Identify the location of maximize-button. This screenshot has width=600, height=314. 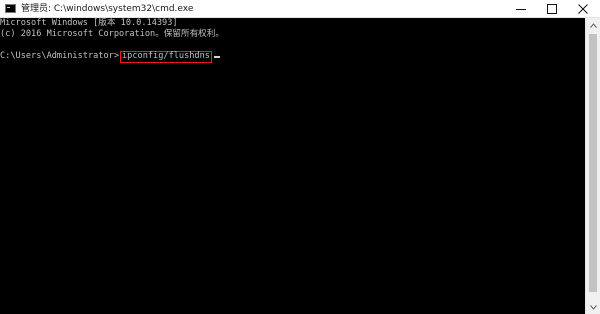
(552, 8).